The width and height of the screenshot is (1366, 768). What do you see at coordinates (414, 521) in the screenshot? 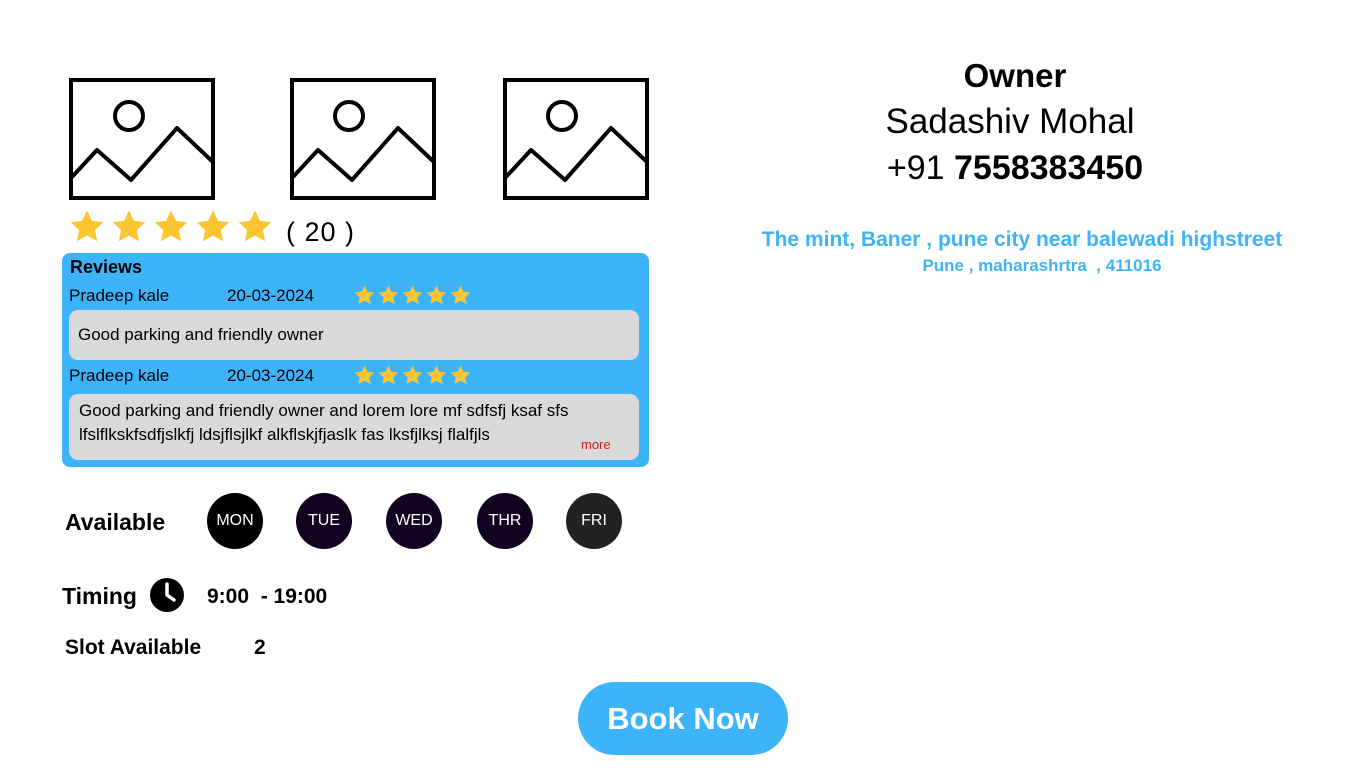
I see `day-wed: WED` at bounding box center [414, 521].